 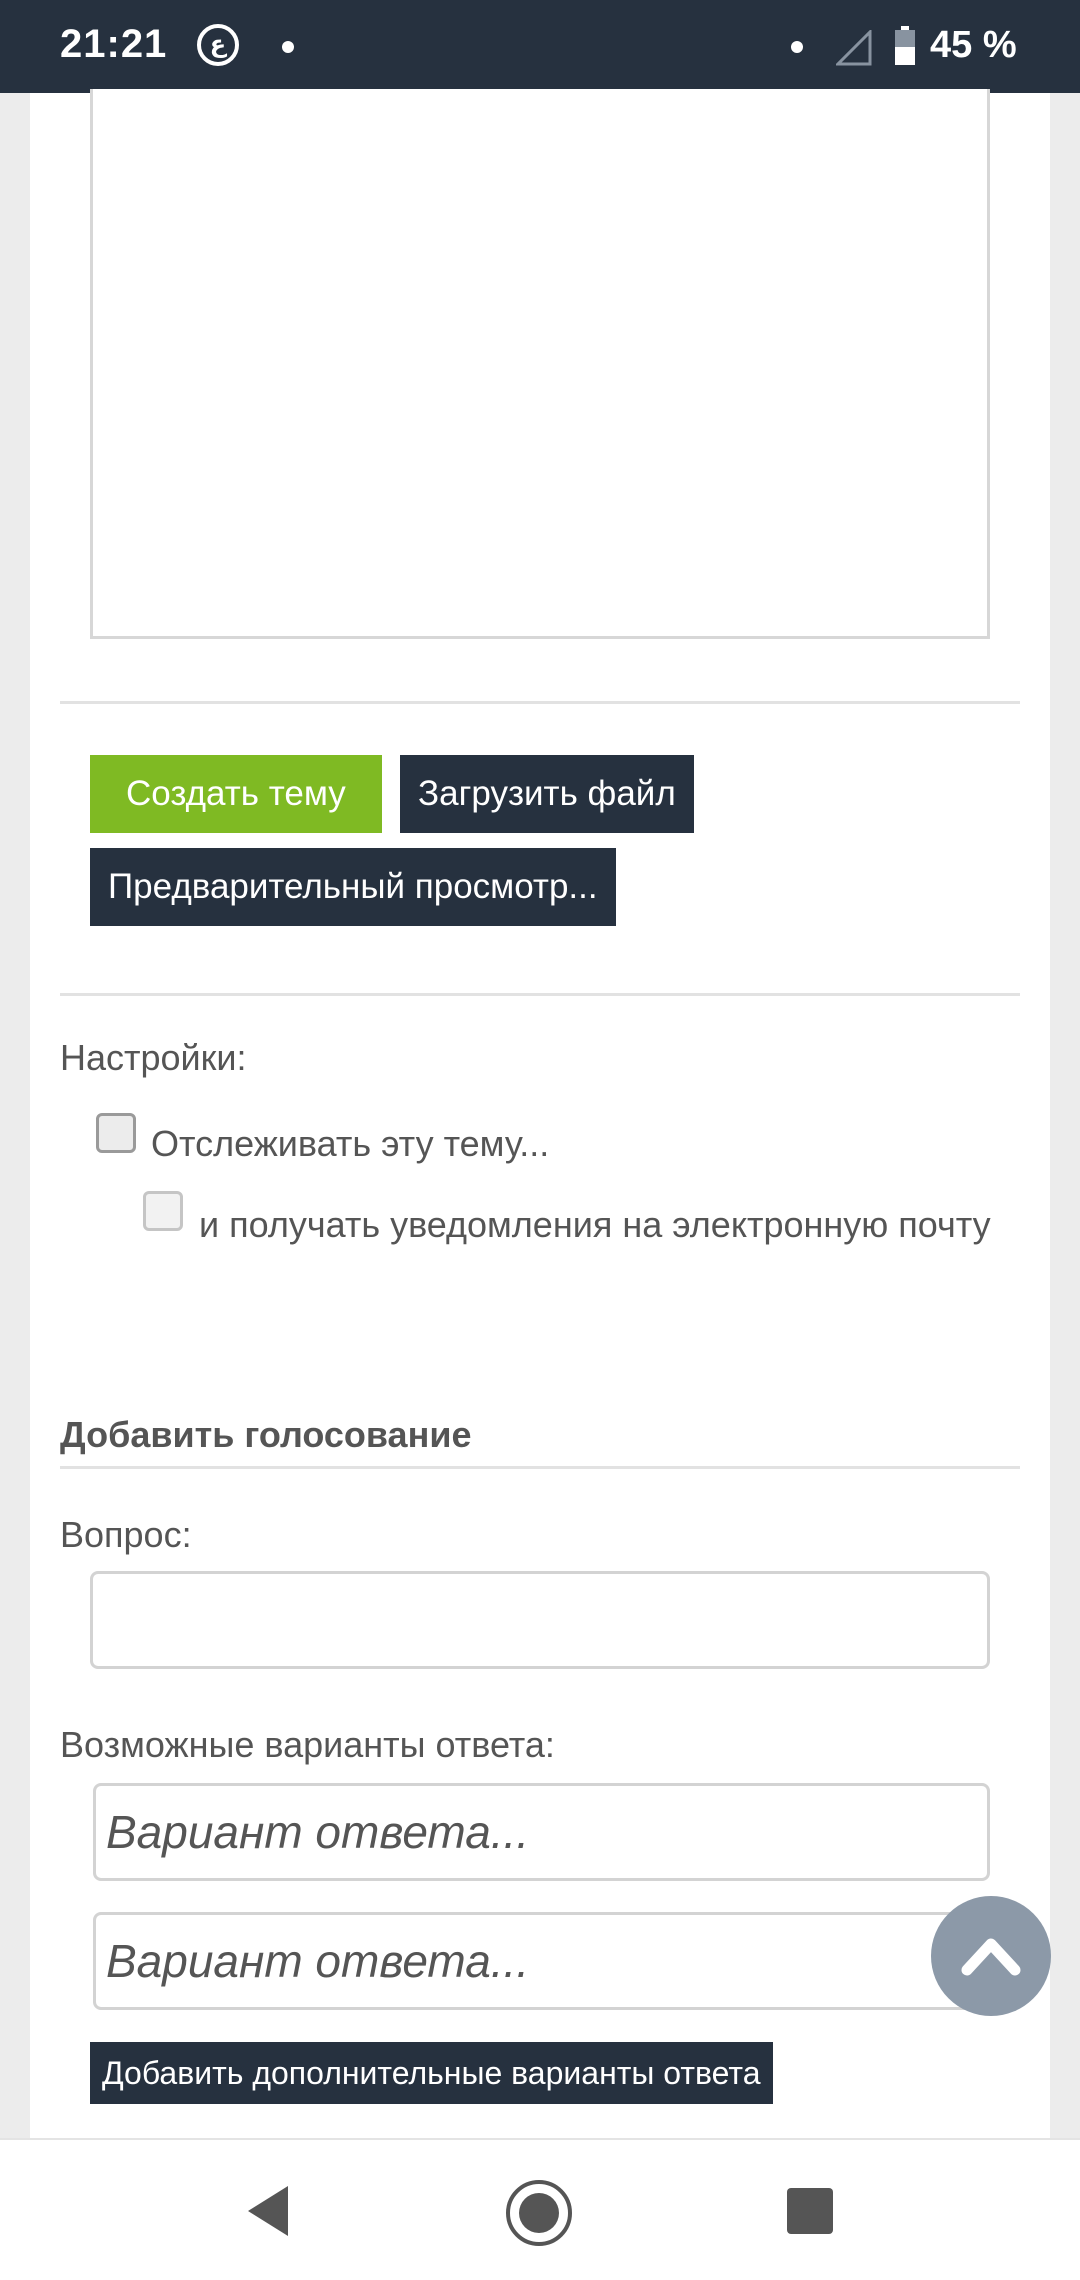 What do you see at coordinates (114, 44) in the screenshot?
I see `status-time: 21:21` at bounding box center [114, 44].